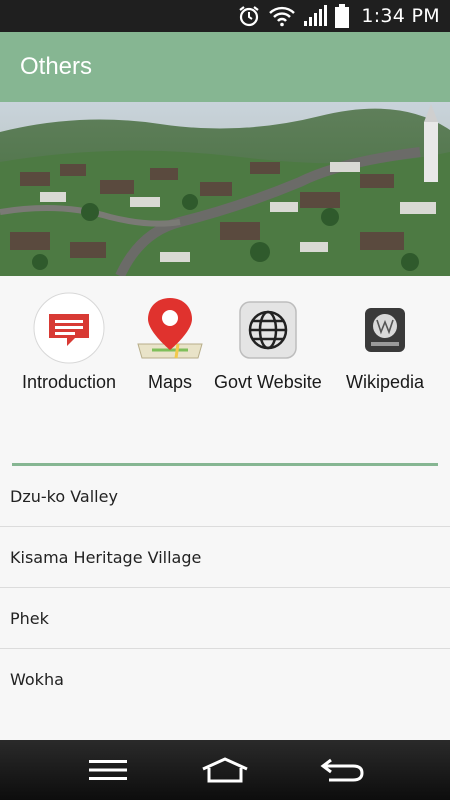  I want to click on back-icon, so click(342, 770).